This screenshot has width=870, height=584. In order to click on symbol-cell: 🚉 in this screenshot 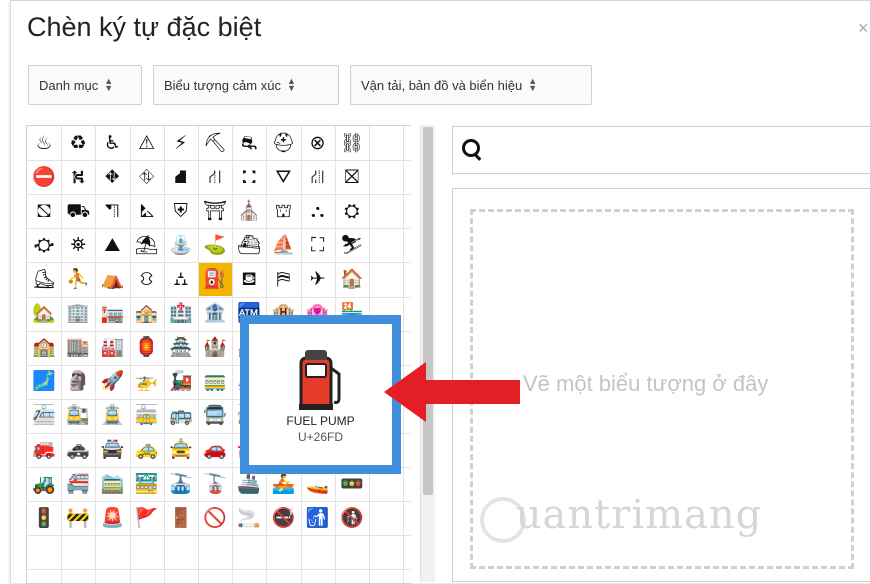, I will do `click(78, 416)`.